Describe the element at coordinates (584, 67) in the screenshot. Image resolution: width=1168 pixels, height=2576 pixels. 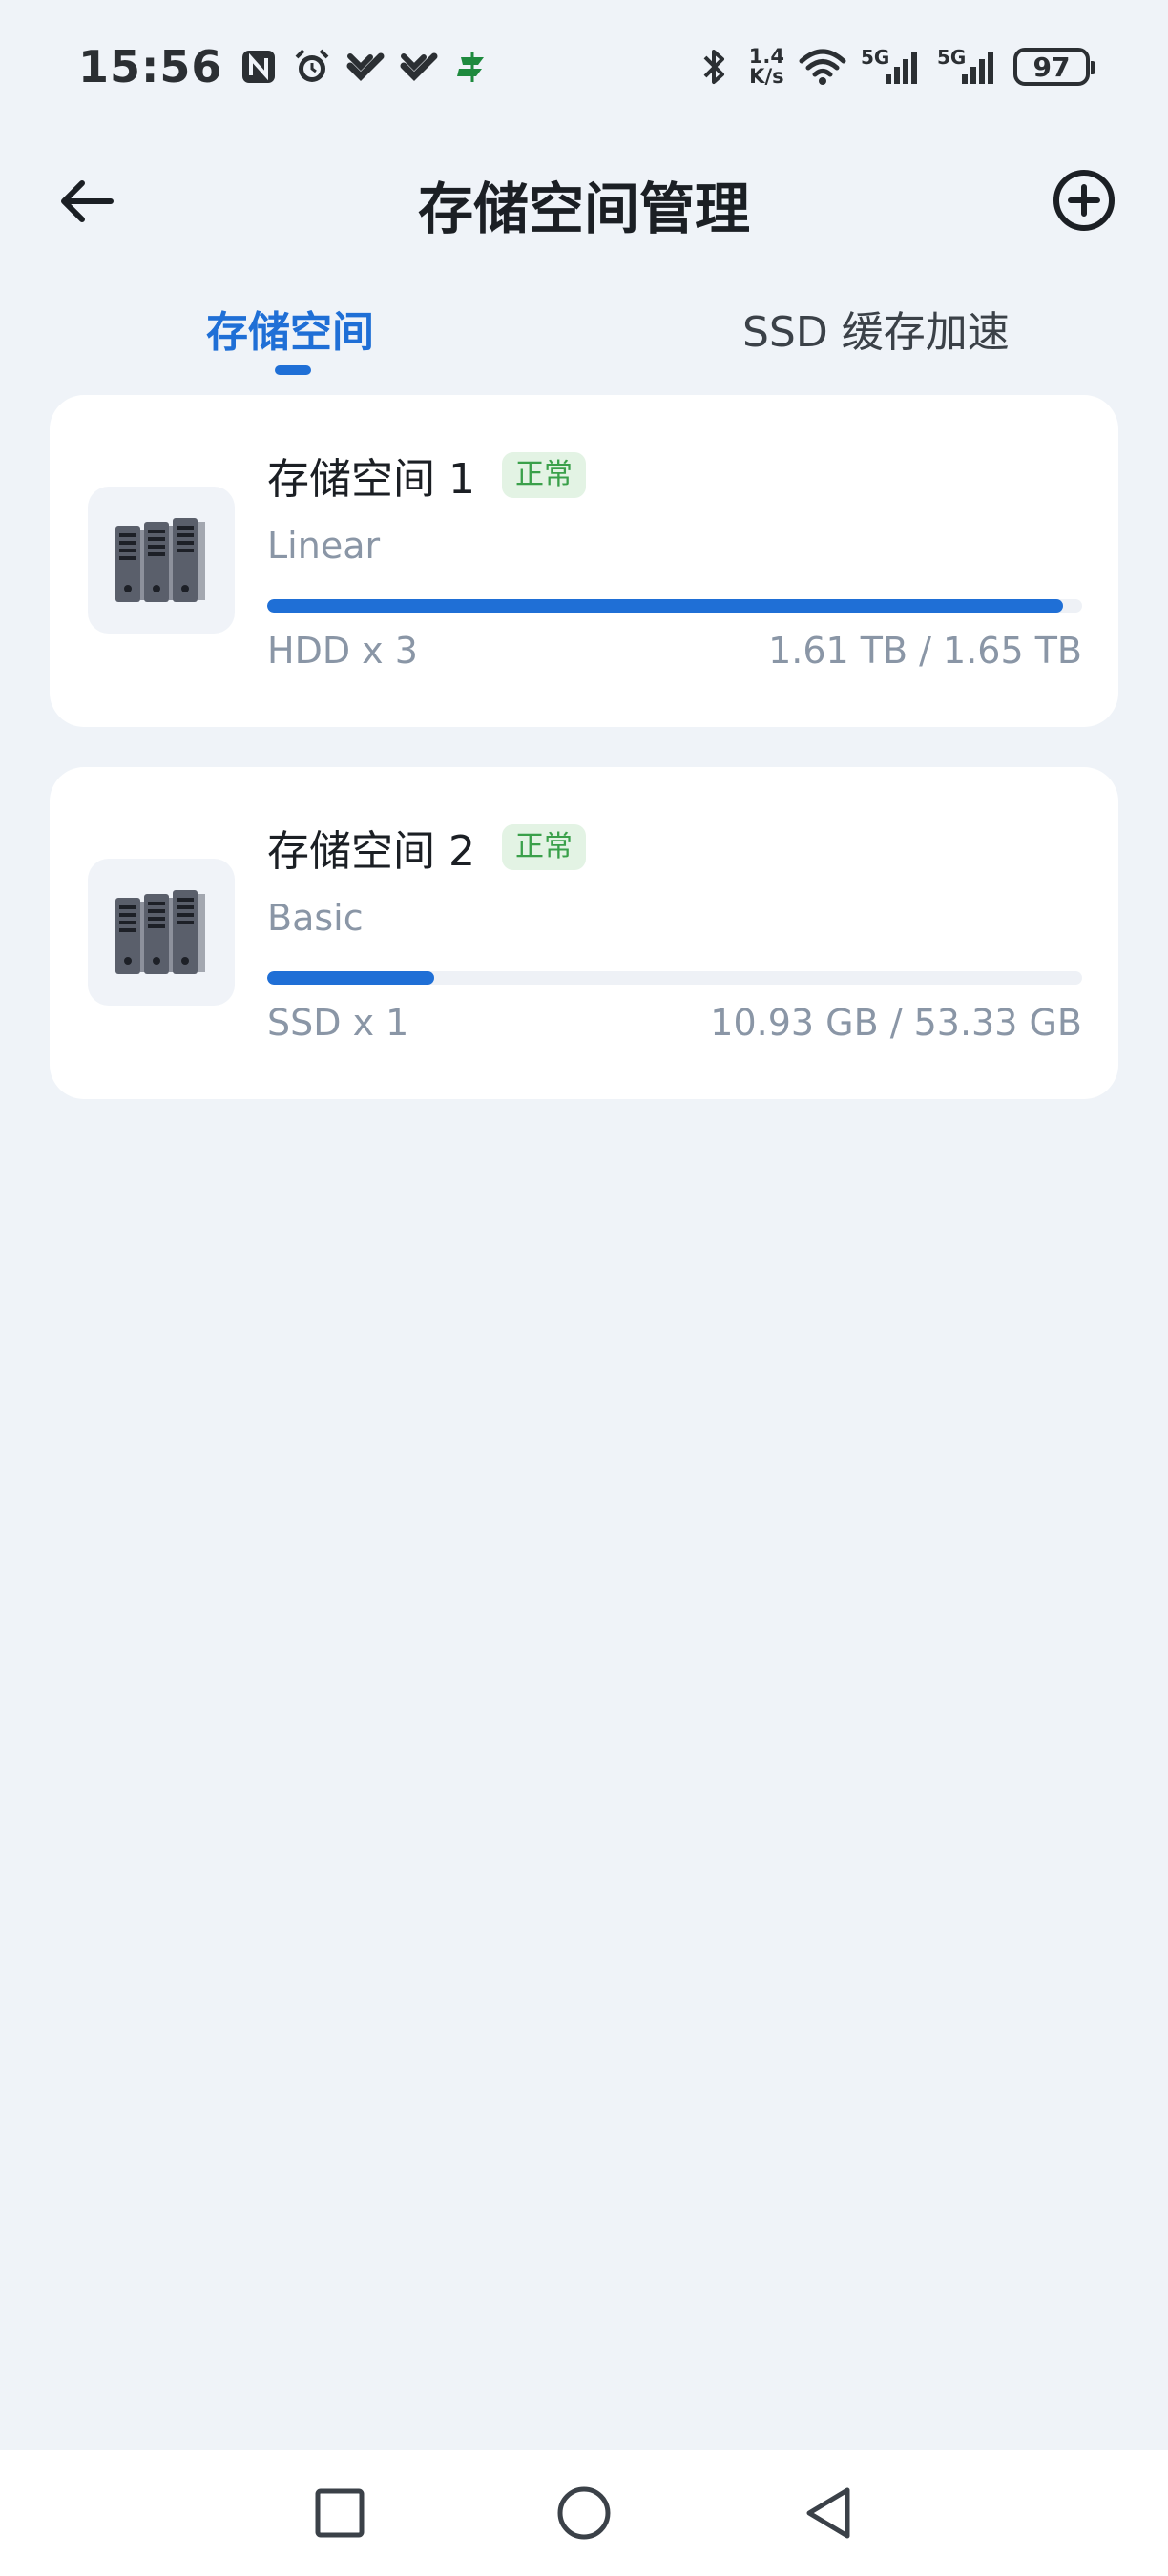
I see `status-bar: 15:56 1.4 K/s 5G 5G 97` at that location.